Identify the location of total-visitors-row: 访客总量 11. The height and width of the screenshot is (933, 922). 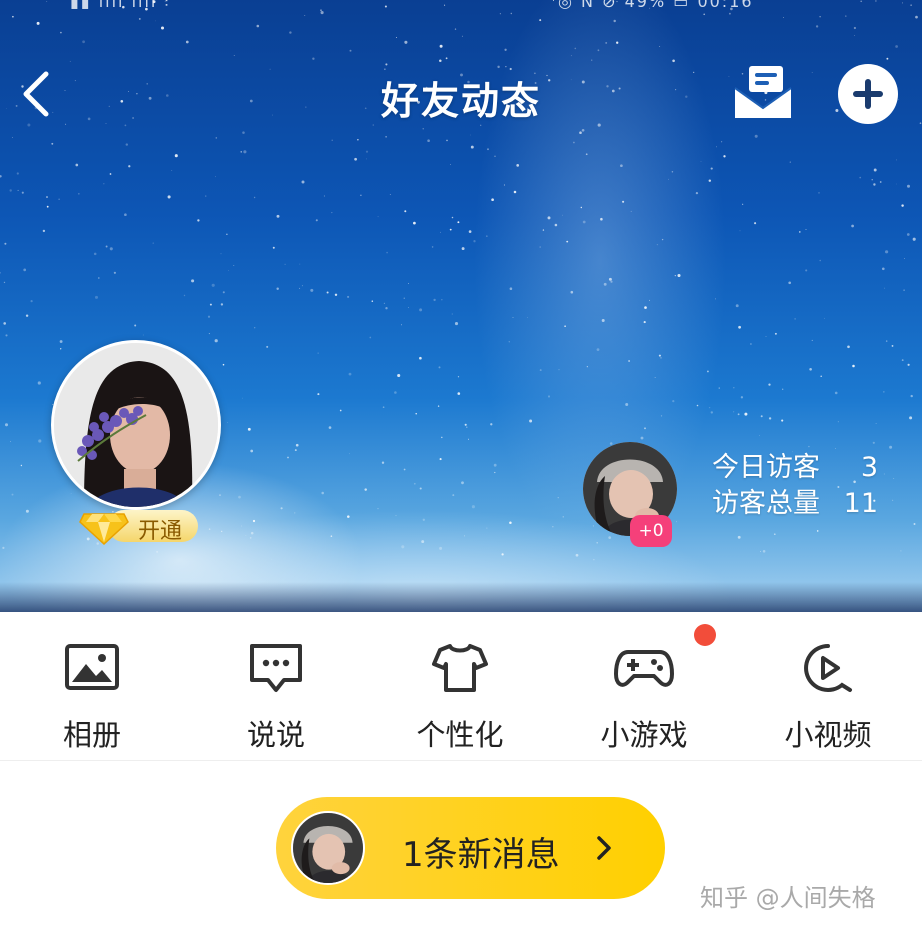
(795, 504).